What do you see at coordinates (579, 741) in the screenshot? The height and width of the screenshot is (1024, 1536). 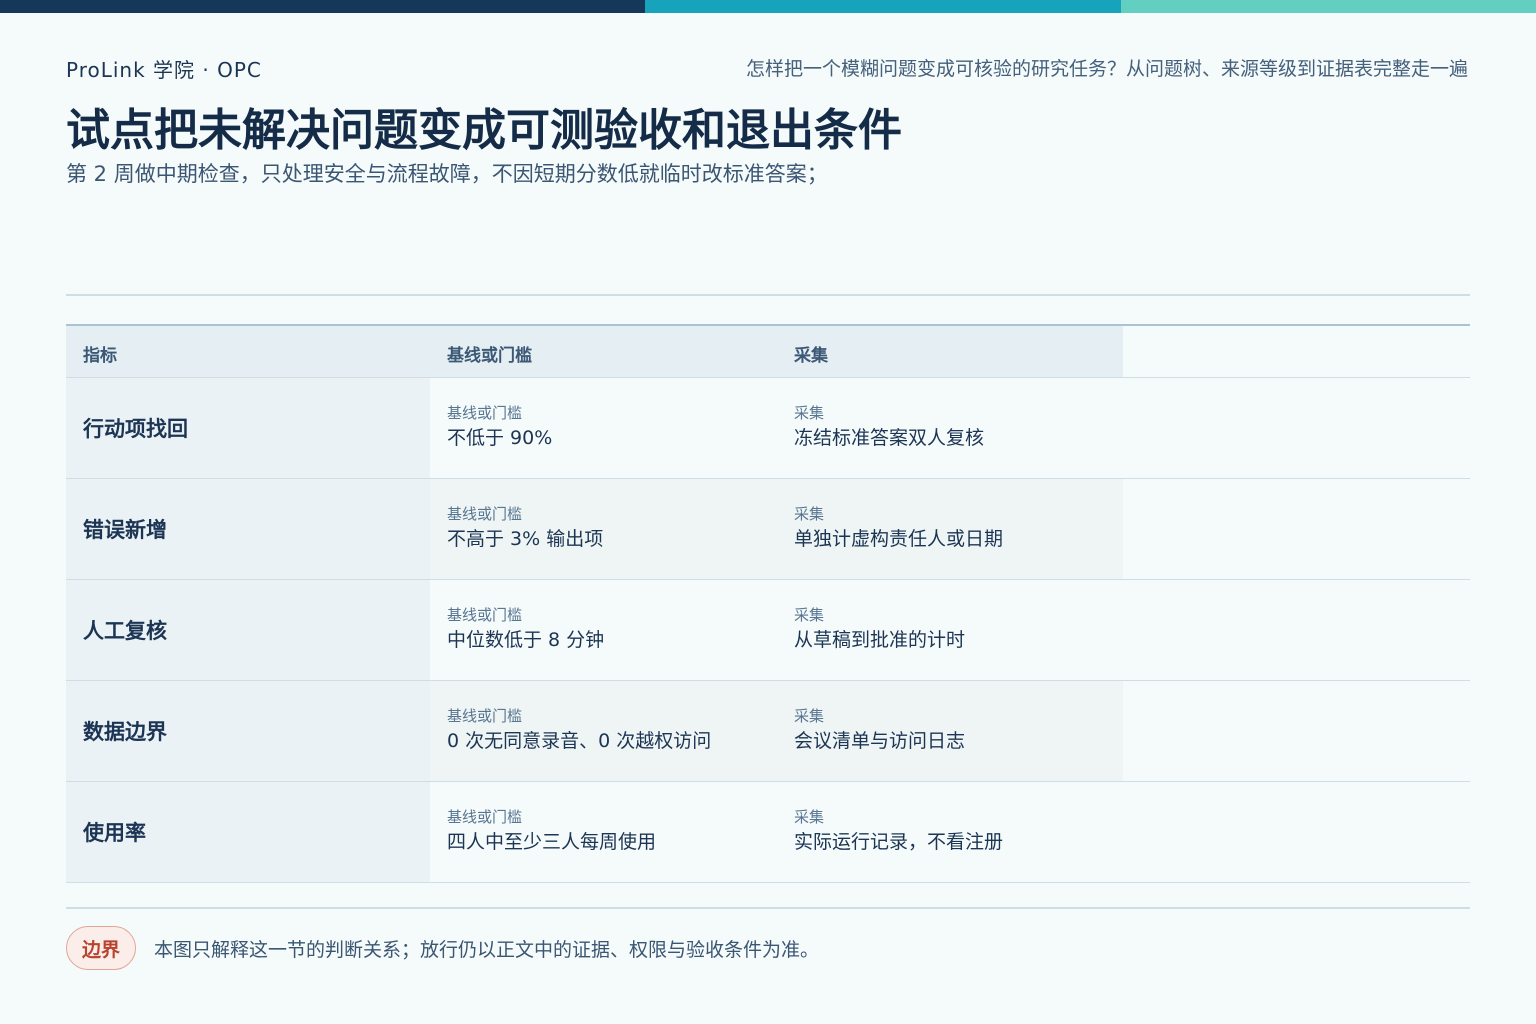 I see `threshold-value: 0 次无同意录音、0 次越权访问` at bounding box center [579, 741].